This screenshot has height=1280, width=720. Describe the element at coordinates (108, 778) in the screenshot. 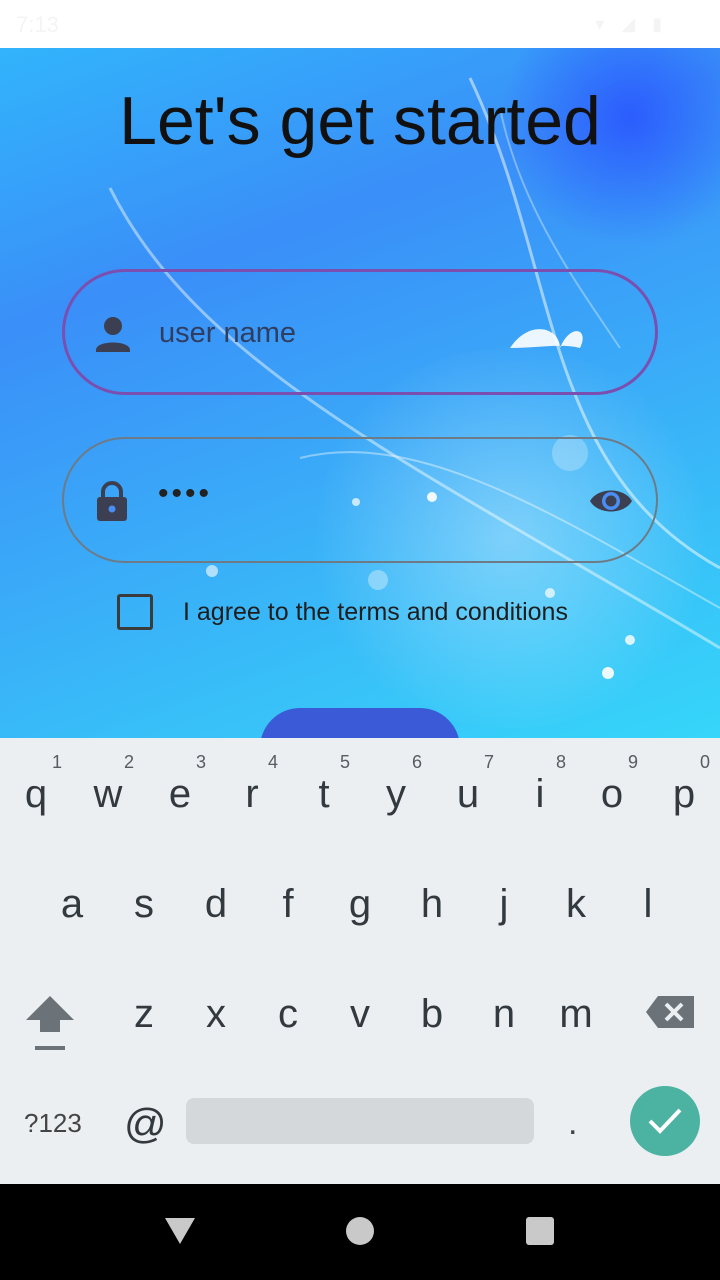

I see `key-w: 2 w` at that location.